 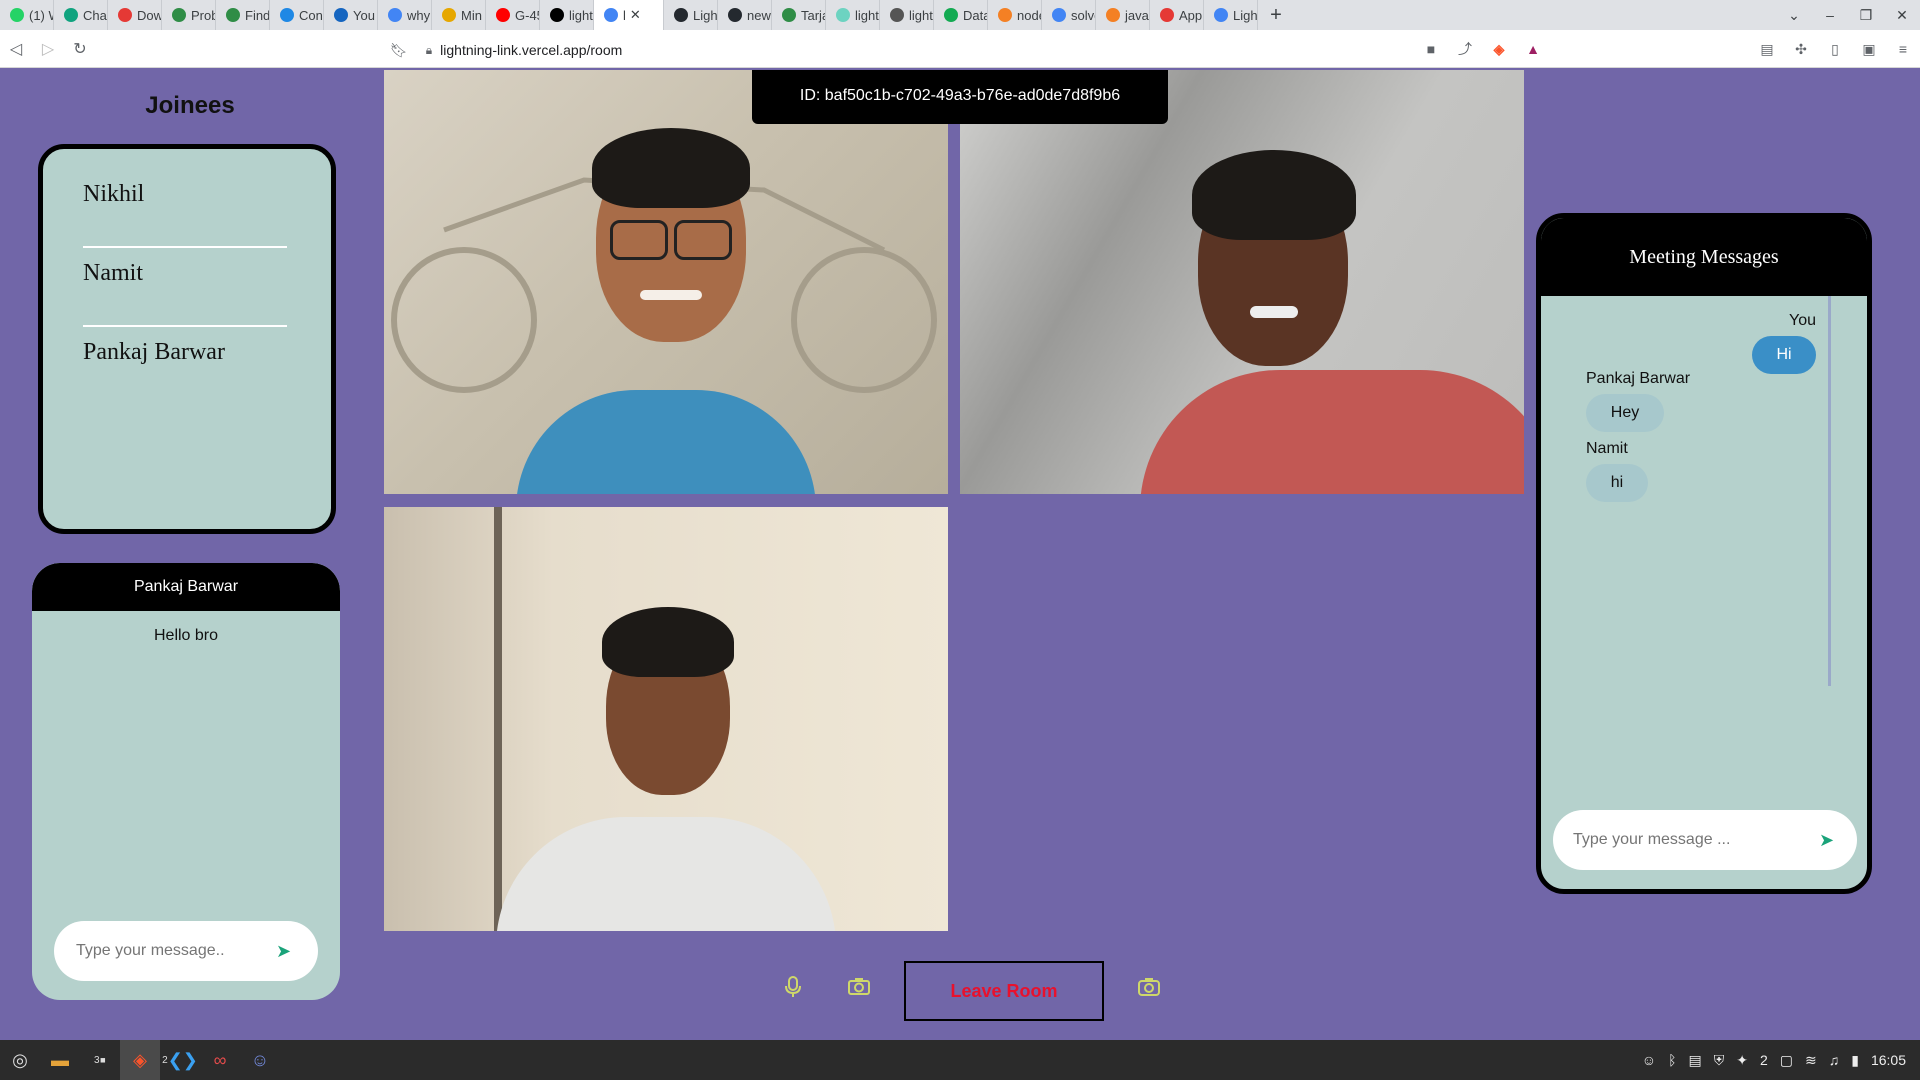 I want to click on maximize-button: ❐, so click(x=1866, y=15).